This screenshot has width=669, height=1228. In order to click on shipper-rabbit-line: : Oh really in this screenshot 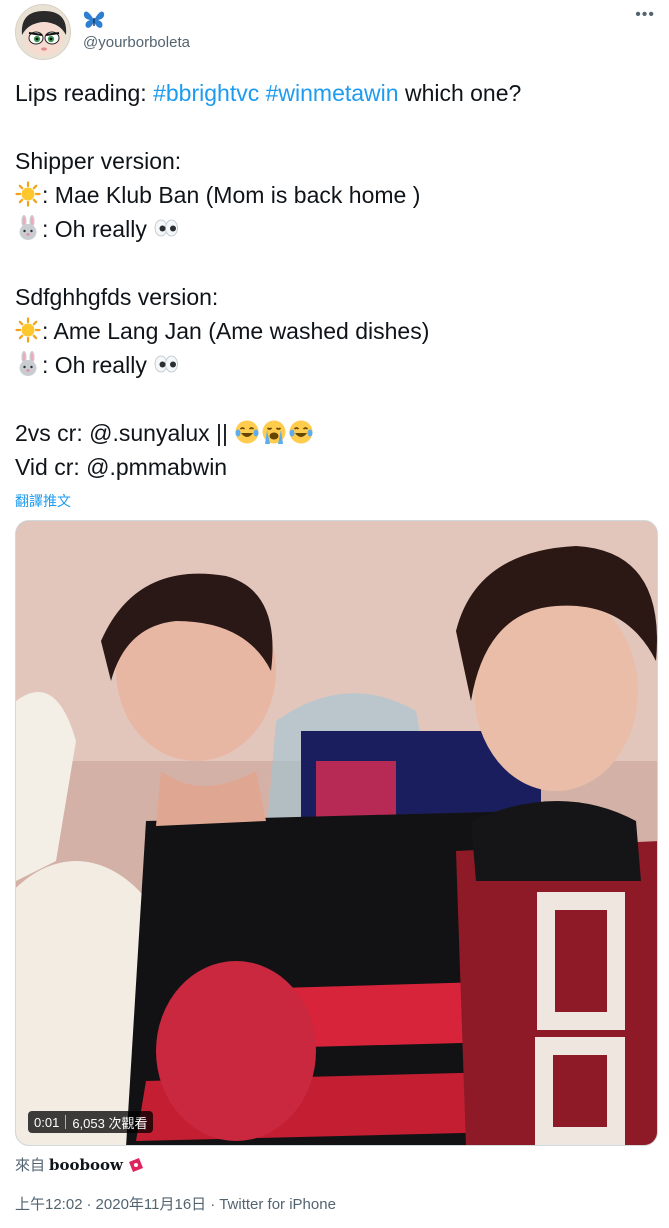, I will do `click(335, 229)`.